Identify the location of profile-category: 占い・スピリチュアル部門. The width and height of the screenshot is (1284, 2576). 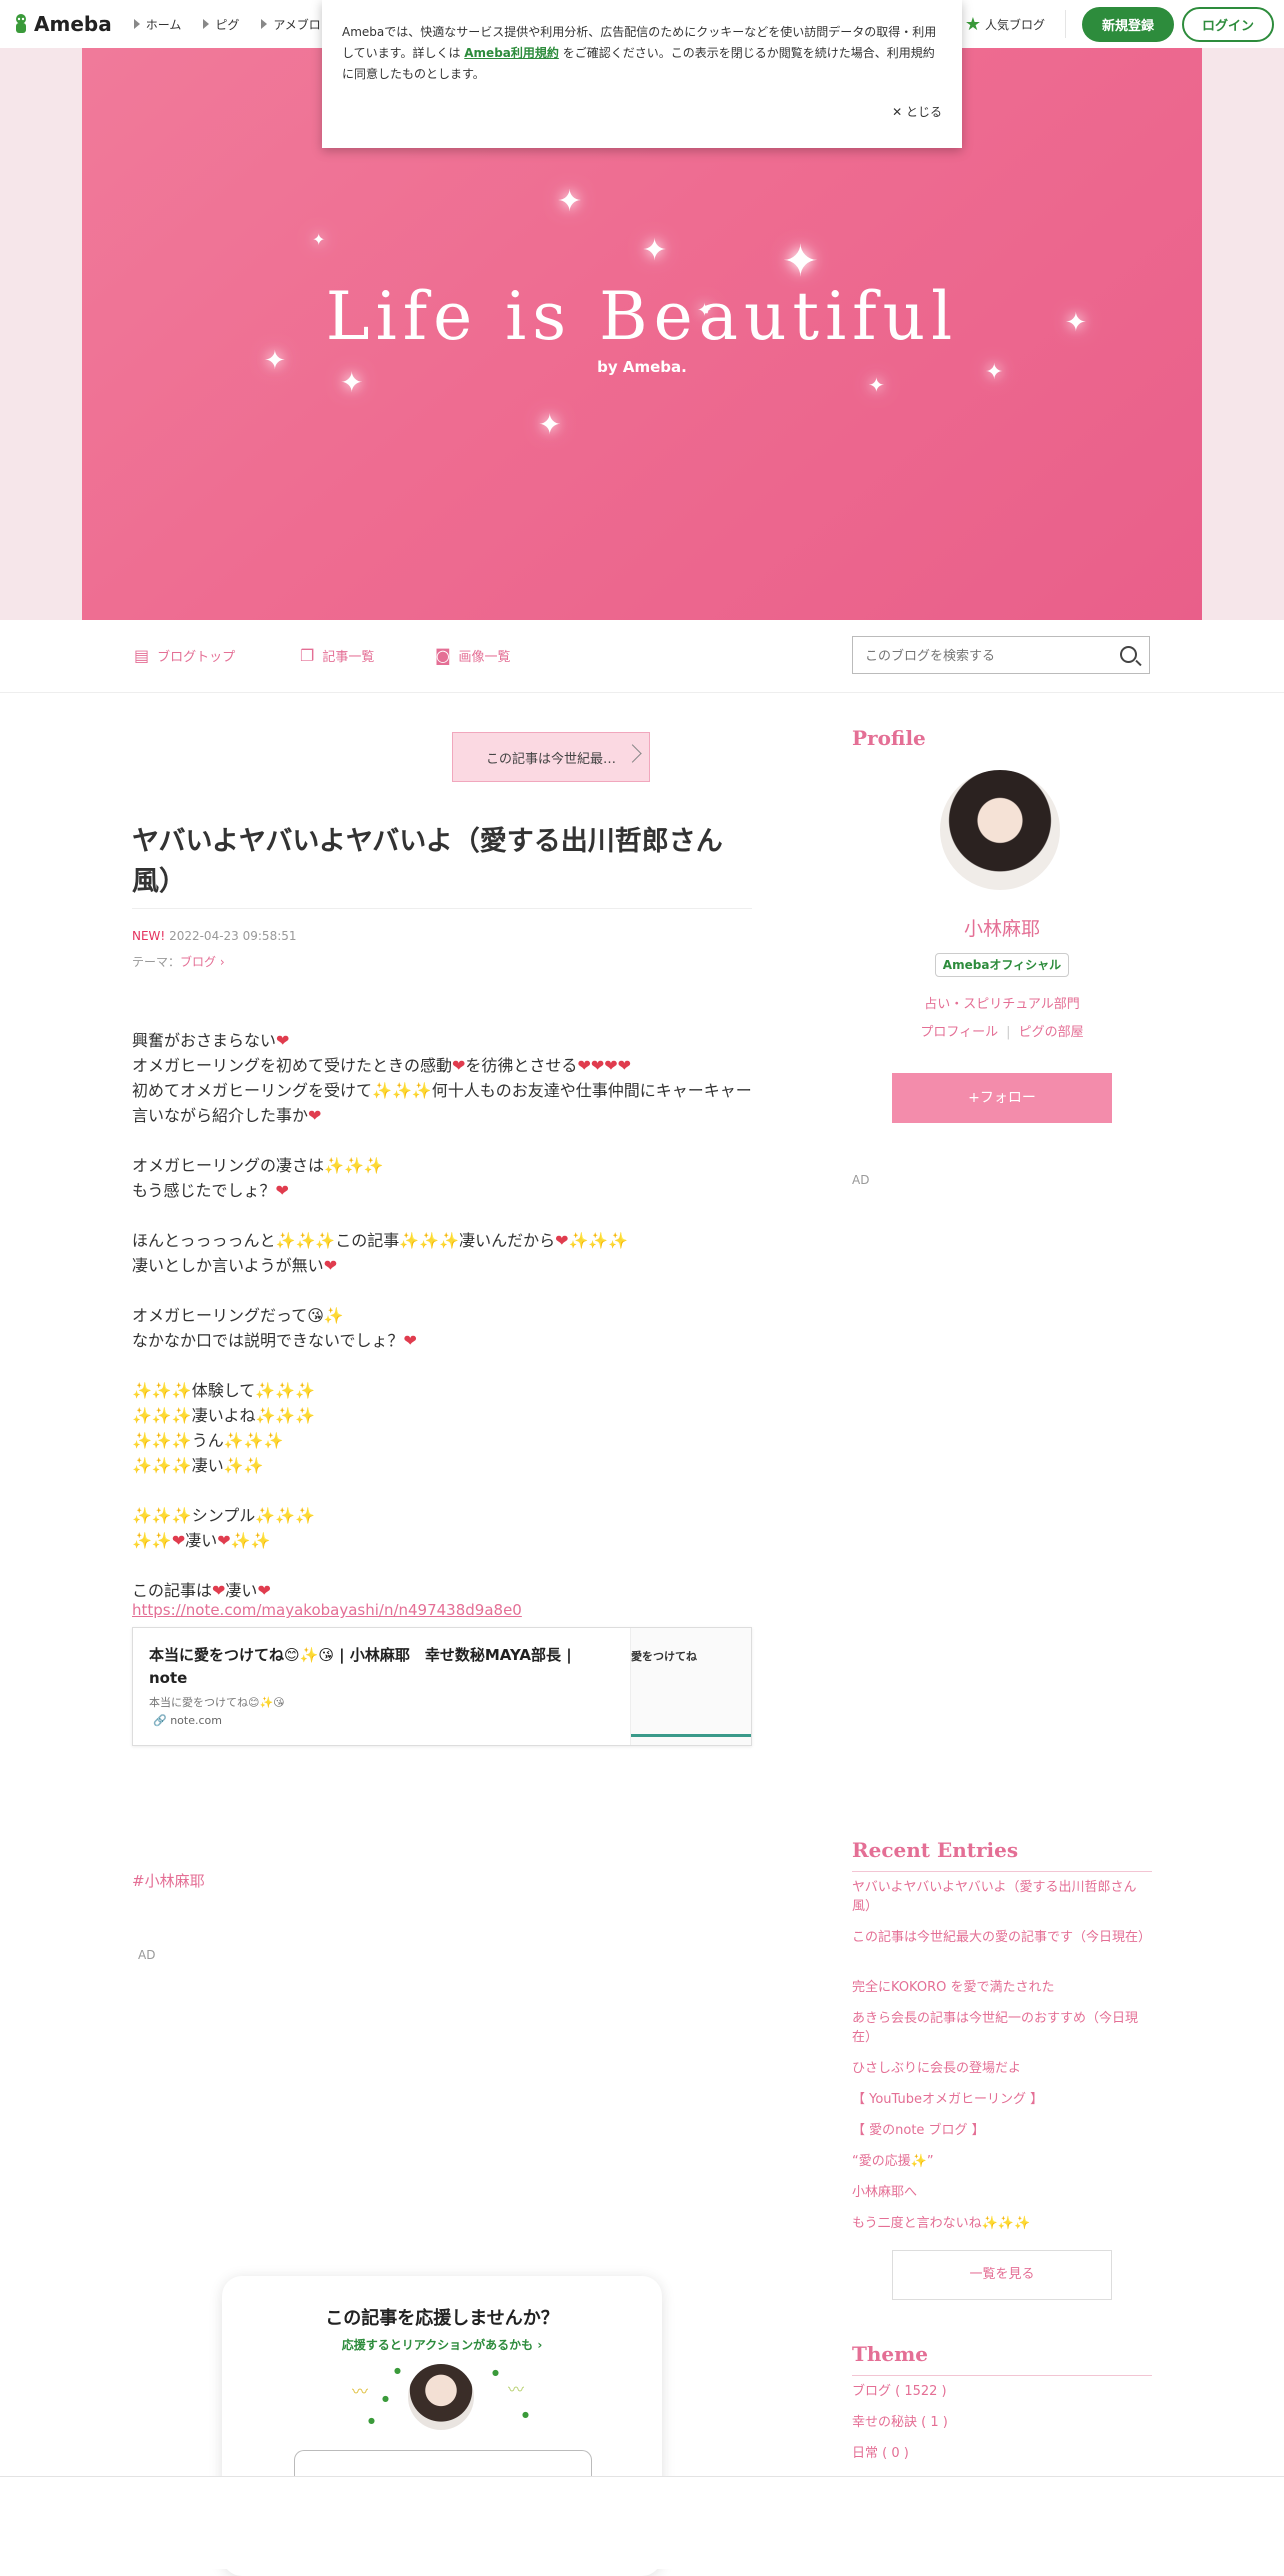
(1002, 1002).